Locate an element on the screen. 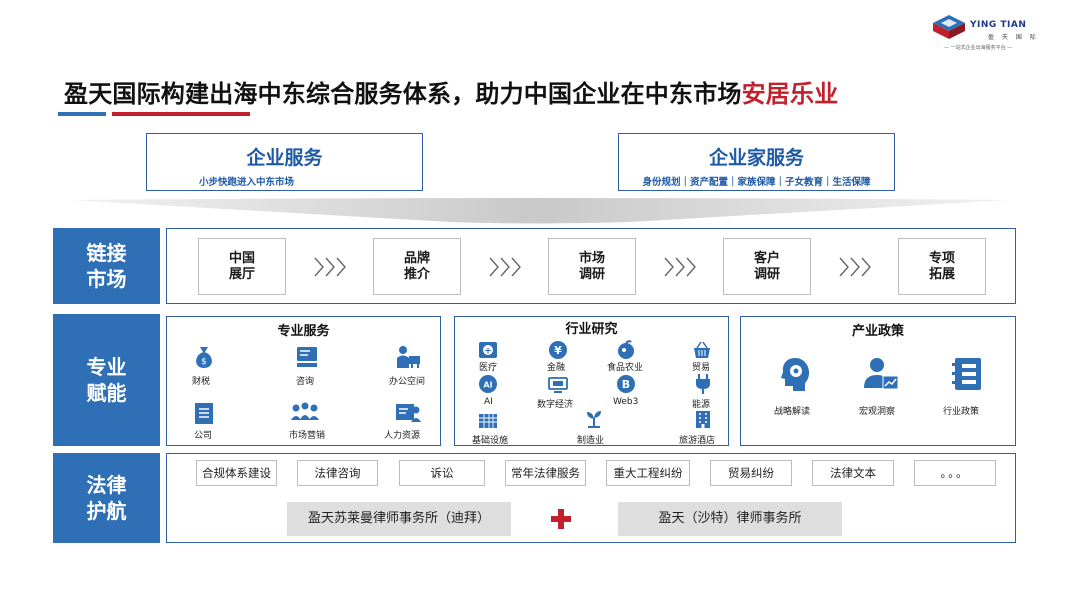  step-label: 拓展 is located at coordinates (941, 274).